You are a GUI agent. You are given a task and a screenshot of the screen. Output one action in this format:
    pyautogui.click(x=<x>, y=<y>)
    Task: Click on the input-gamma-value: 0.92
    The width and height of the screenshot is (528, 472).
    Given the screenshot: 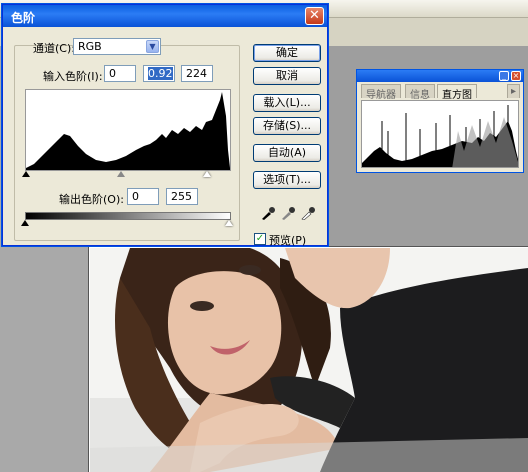 What is the action you would take?
    pyautogui.click(x=160, y=73)
    